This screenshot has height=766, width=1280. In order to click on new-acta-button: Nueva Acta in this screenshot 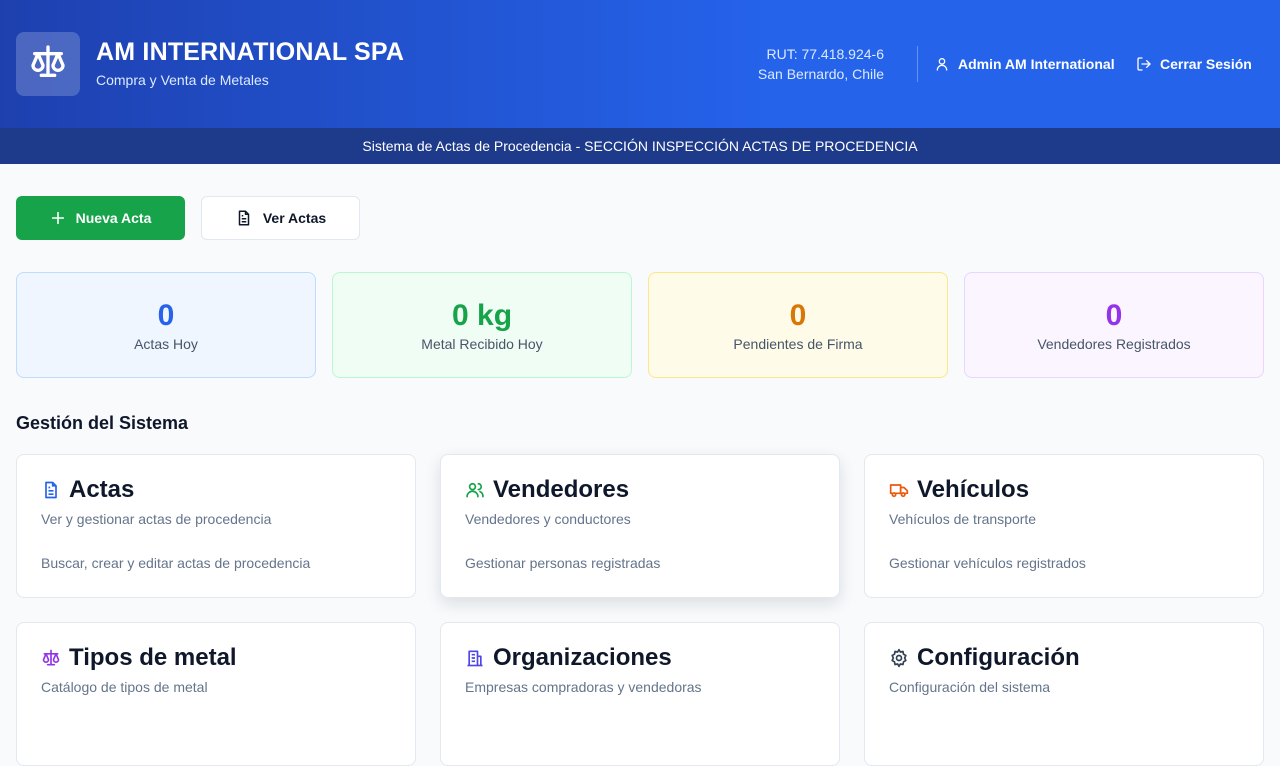, I will do `click(100, 218)`.